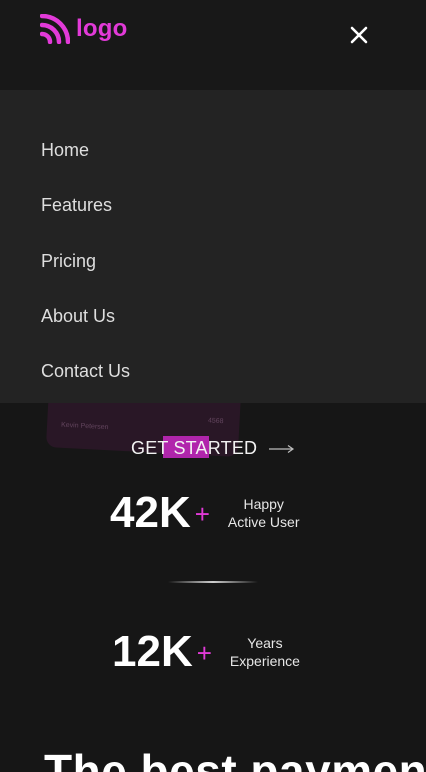 This screenshot has height=772, width=426. I want to click on card-holder-name: Kevin Petersen, so click(84, 426).